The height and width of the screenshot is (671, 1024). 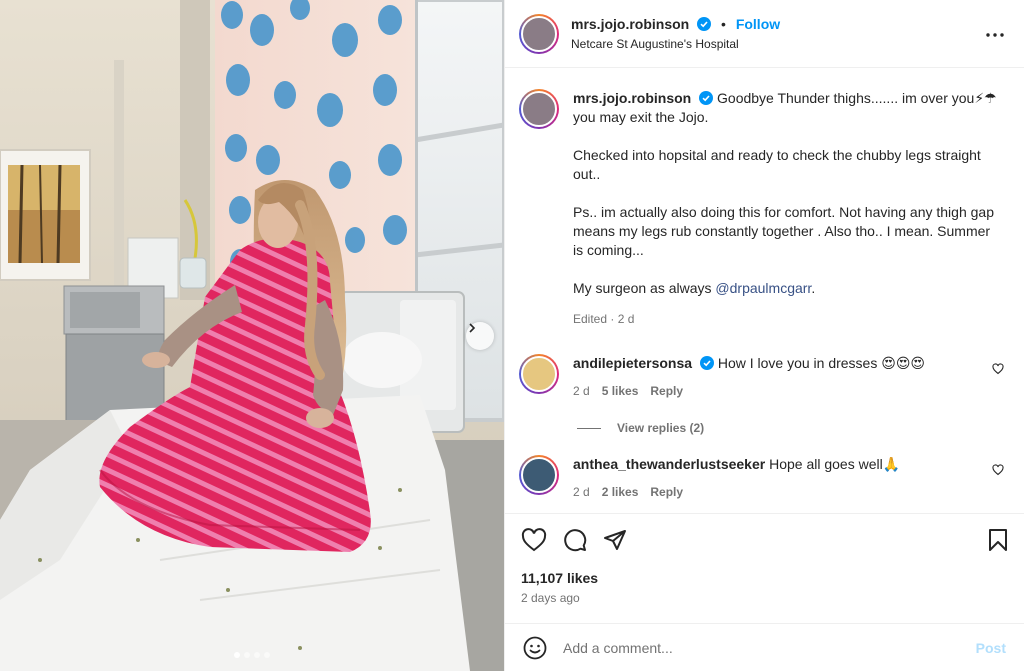 I want to click on view-replies-button: View replies (2), so click(x=792, y=428).